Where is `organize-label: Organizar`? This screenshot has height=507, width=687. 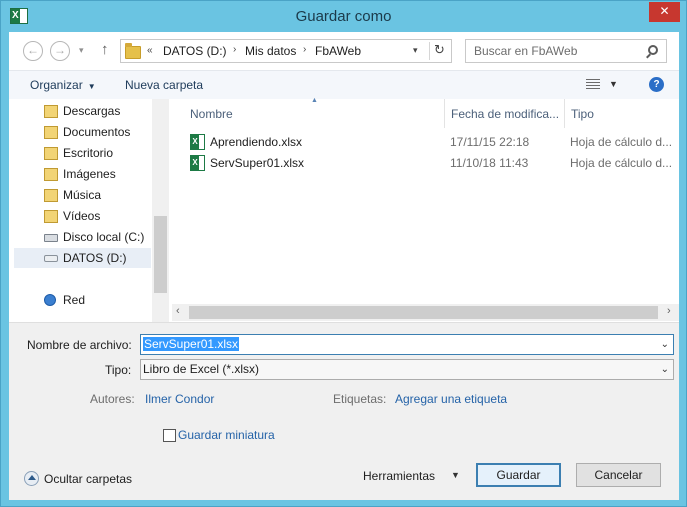
organize-label: Organizar is located at coordinates (56, 85).